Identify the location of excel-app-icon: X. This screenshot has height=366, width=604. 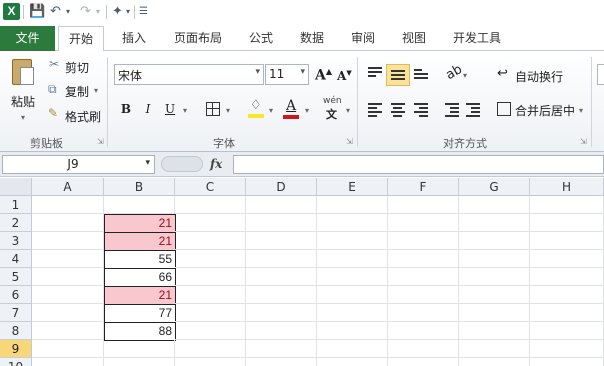
(11, 11).